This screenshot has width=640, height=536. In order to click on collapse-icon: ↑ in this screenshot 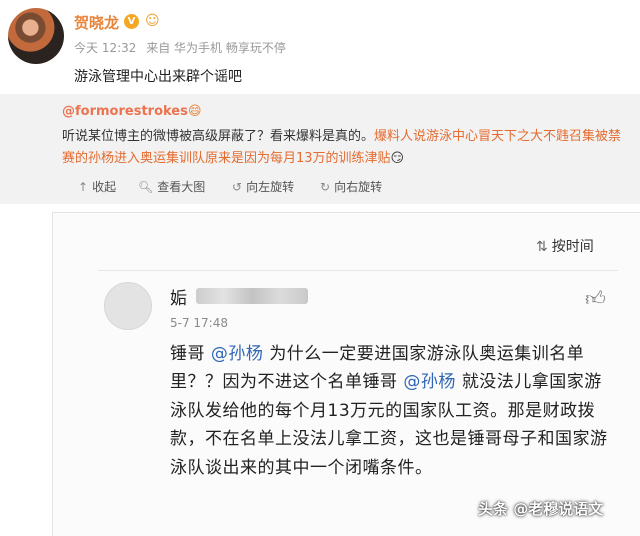, I will do `click(83, 187)`.